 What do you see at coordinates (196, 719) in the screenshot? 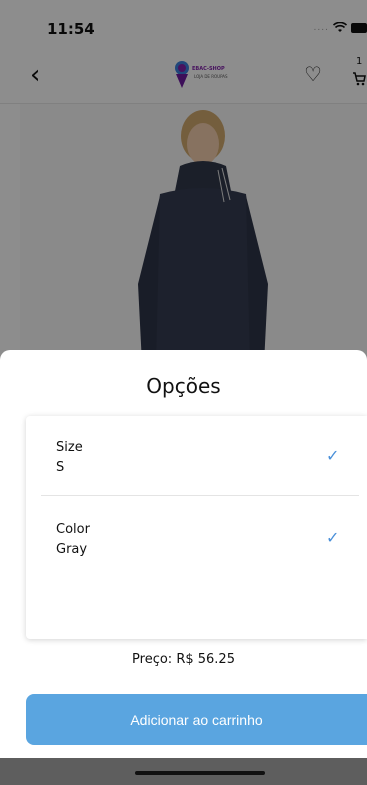
I see `add-to-cart-button: Adicionar ao carrinho` at bounding box center [196, 719].